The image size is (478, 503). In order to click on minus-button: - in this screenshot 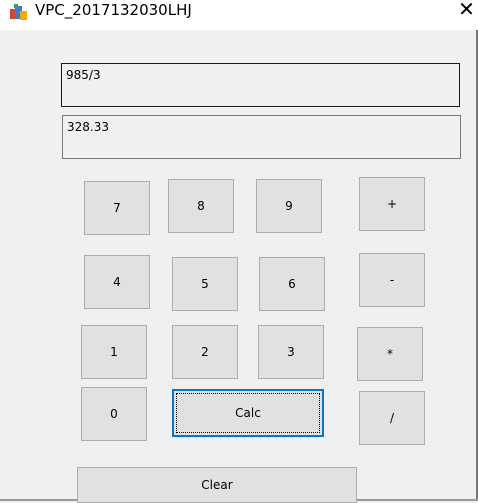, I will do `click(392, 280)`.